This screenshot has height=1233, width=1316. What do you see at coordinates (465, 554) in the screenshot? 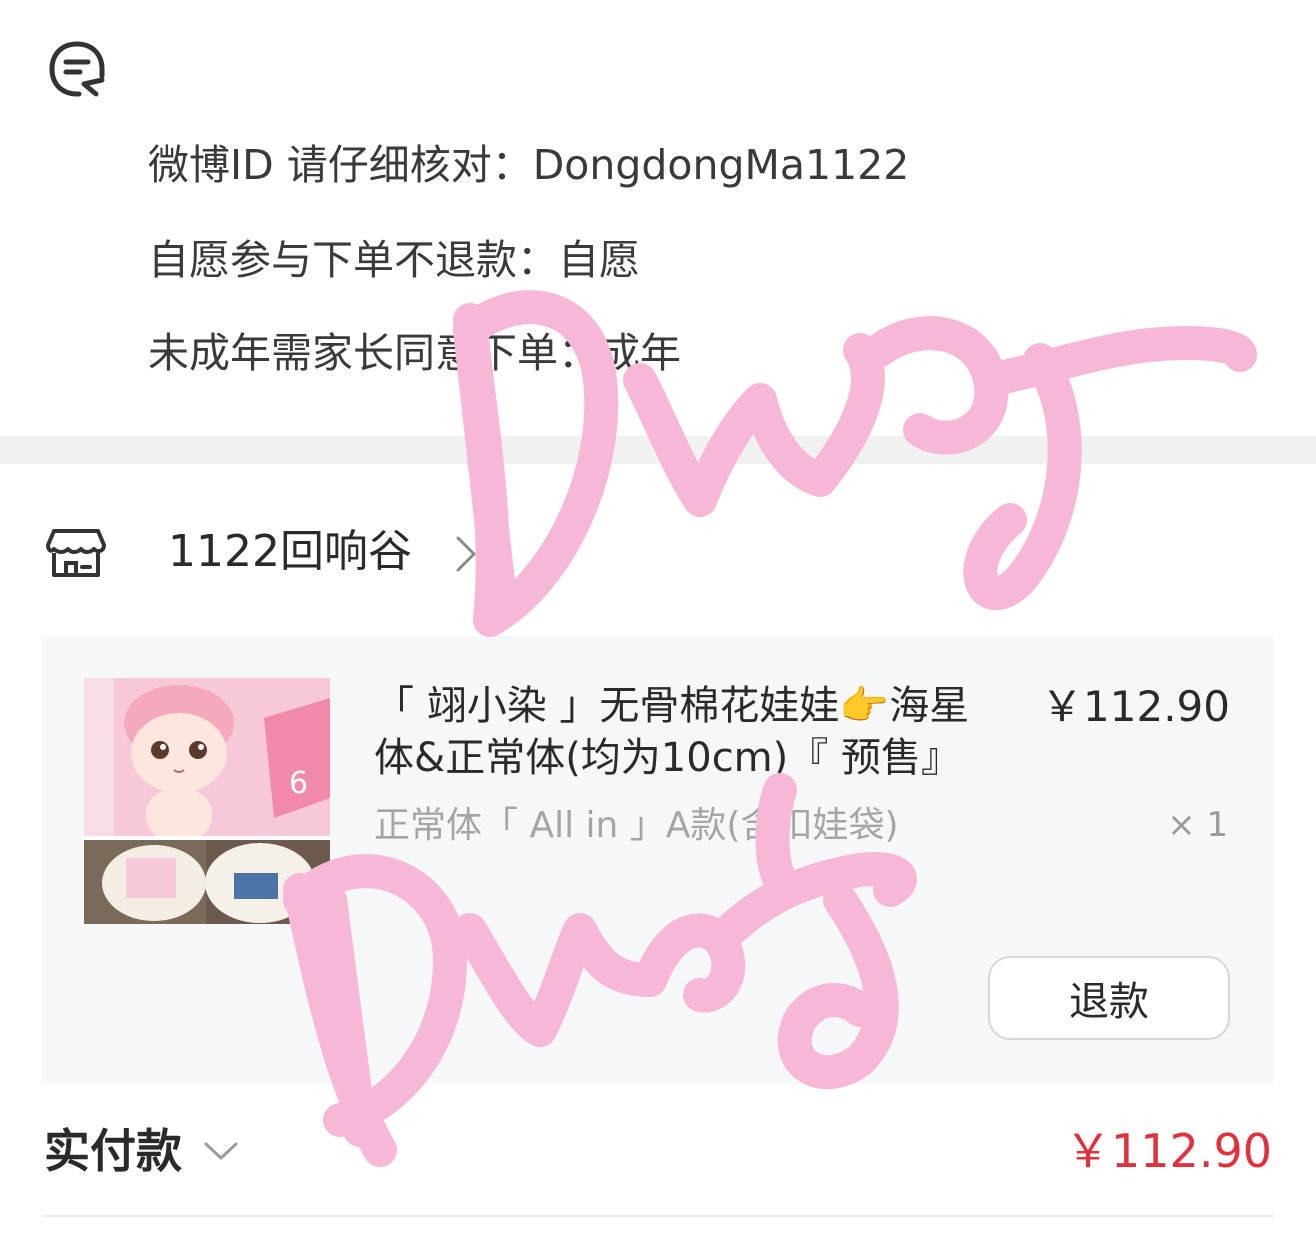
I see `chevron-right-icon` at bounding box center [465, 554].